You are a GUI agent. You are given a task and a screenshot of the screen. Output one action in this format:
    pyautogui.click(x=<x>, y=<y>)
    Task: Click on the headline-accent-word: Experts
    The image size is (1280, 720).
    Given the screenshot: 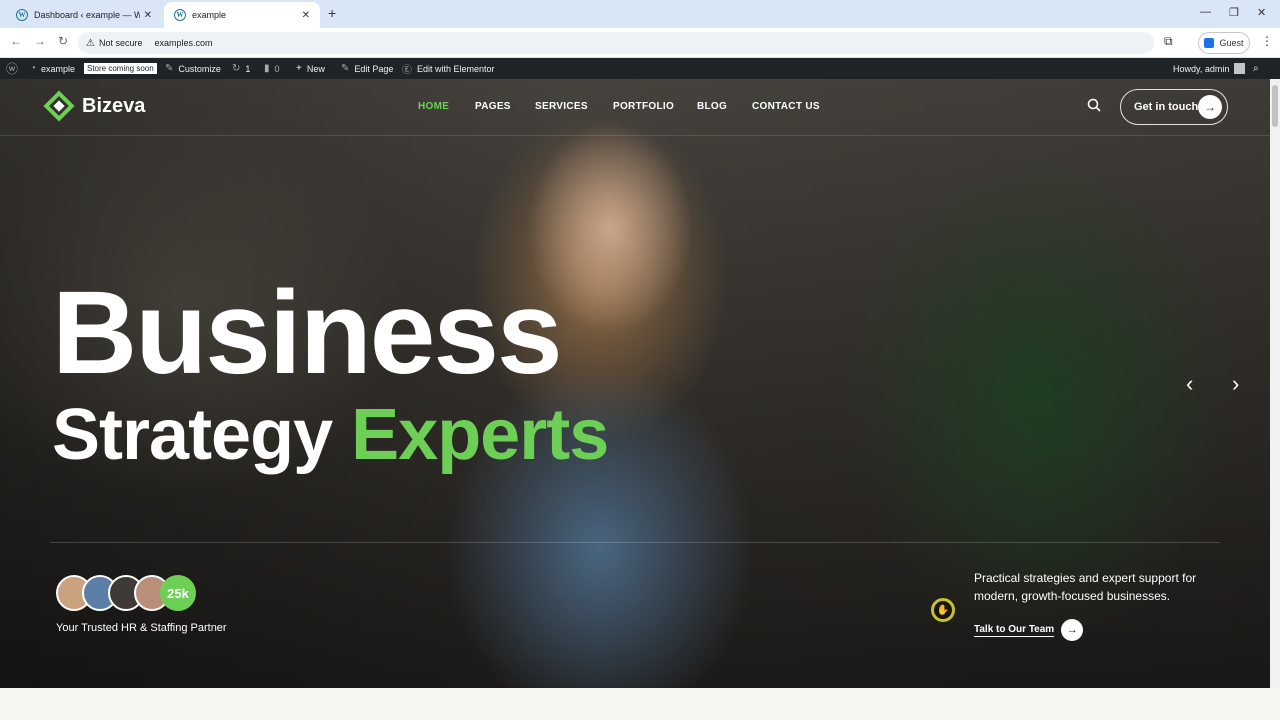 What is the action you would take?
    pyautogui.click(x=480, y=435)
    